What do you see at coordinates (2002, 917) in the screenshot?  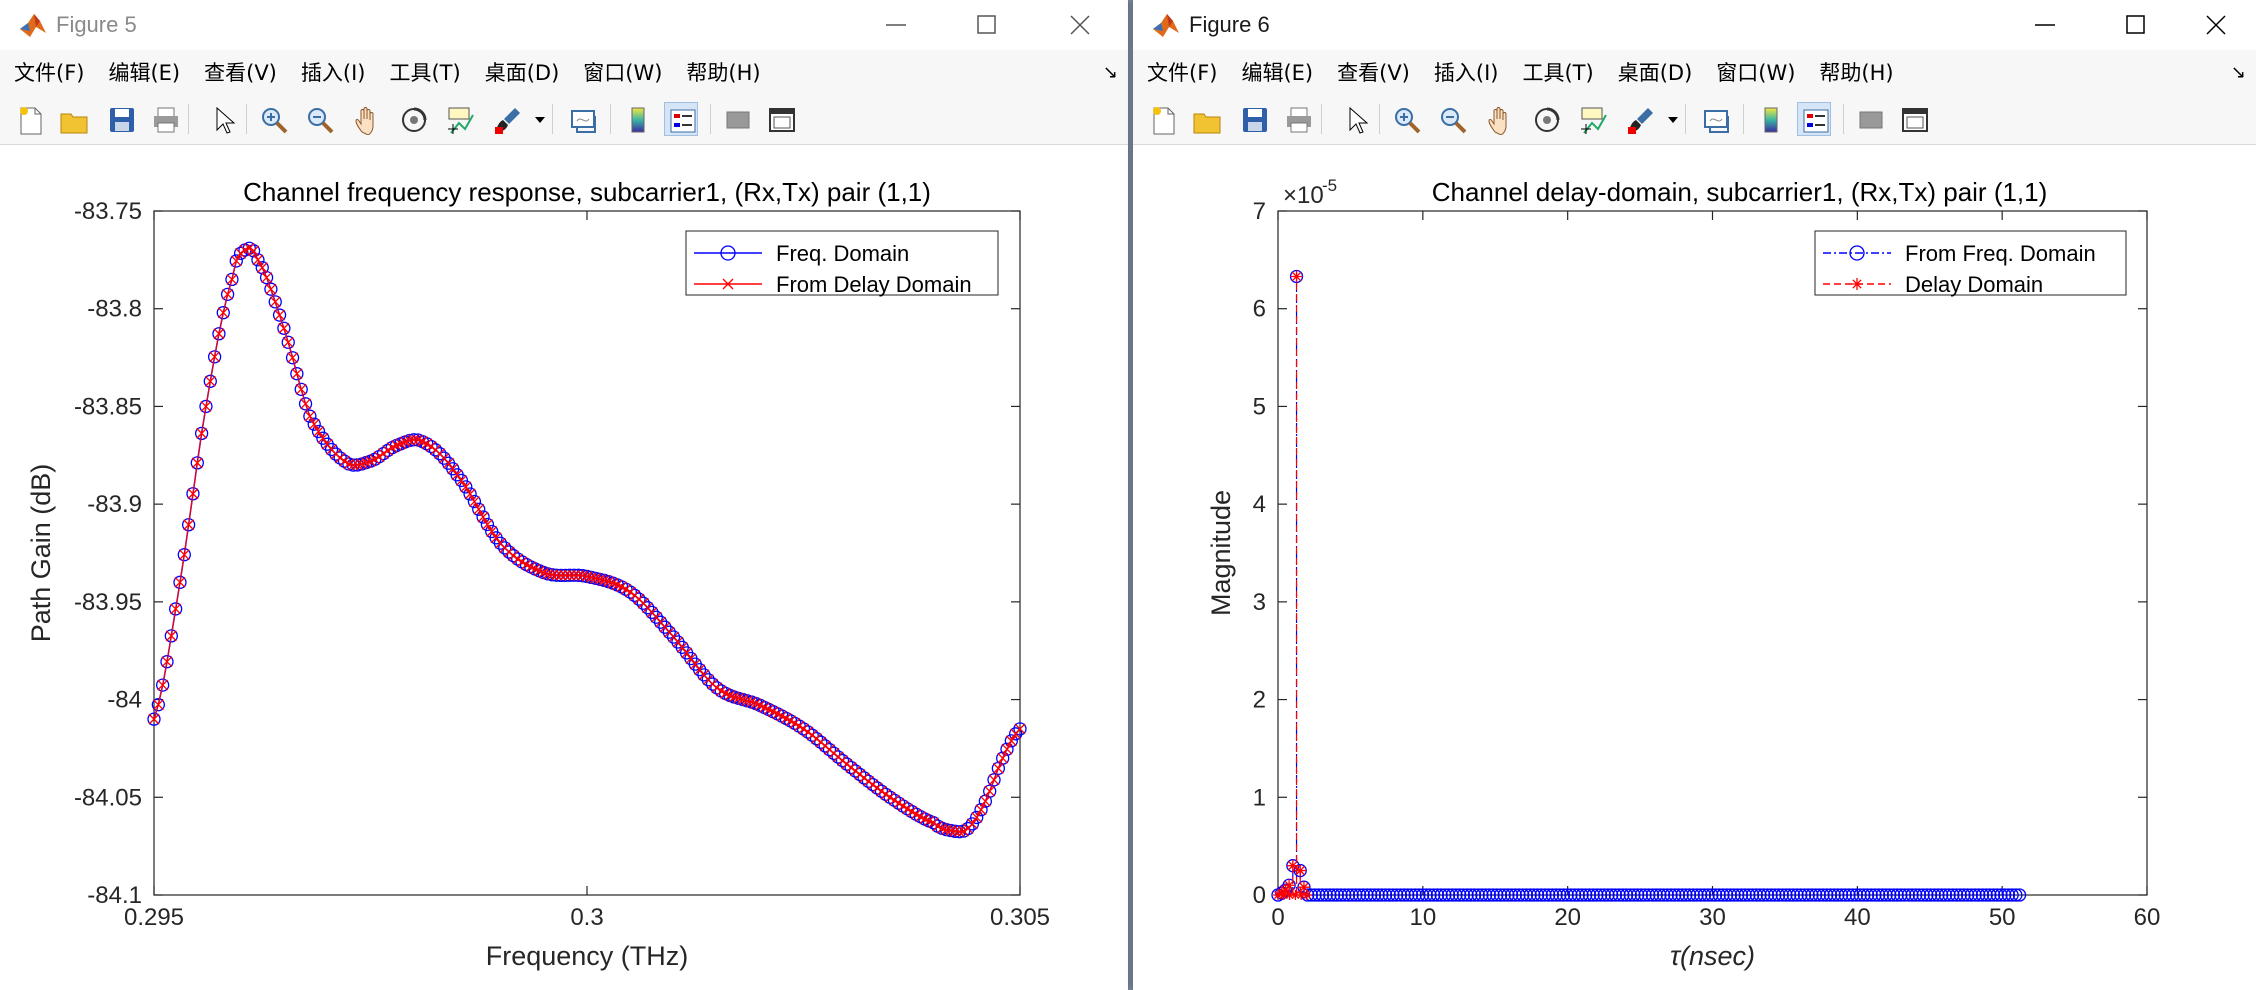 I see `x-tick-label: 50` at bounding box center [2002, 917].